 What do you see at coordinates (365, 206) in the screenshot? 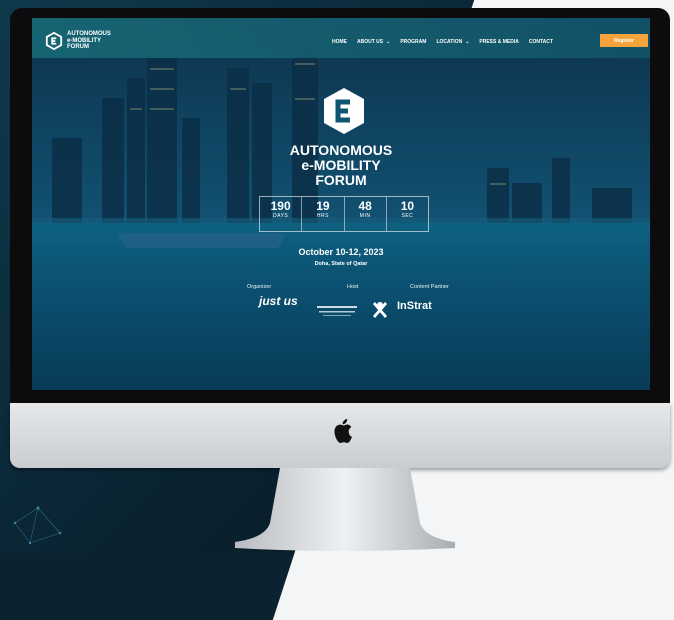
I see `countdown-value: 48` at bounding box center [365, 206].